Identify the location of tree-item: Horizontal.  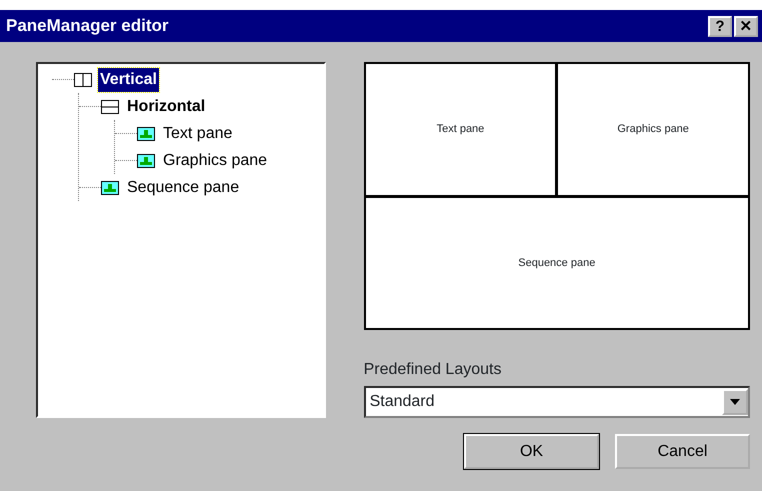
(166, 106).